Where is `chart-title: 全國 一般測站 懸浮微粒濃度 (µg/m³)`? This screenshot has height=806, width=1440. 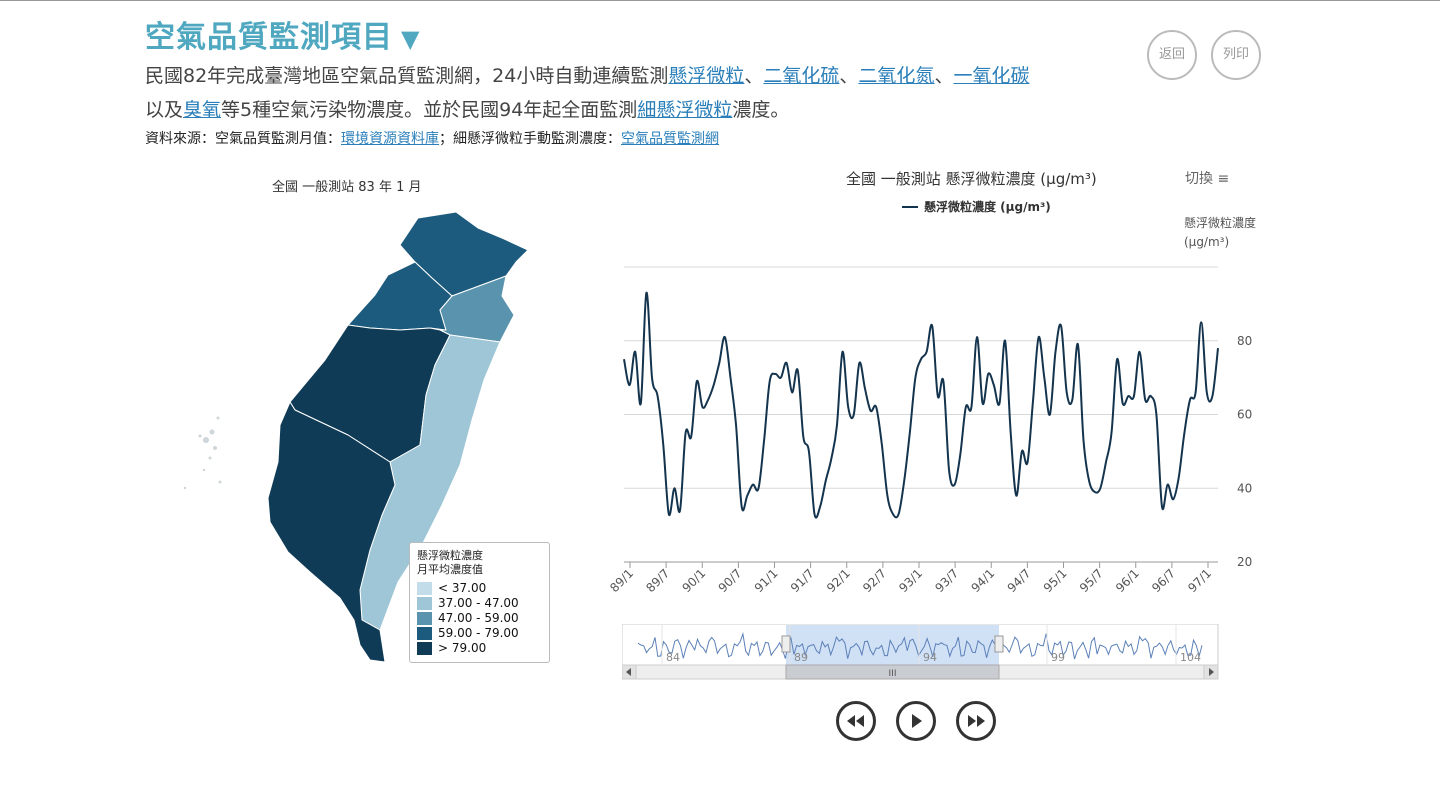
chart-title: 全國 一般測站 懸浮微粒濃度 (µg/m³) is located at coordinates (971, 179).